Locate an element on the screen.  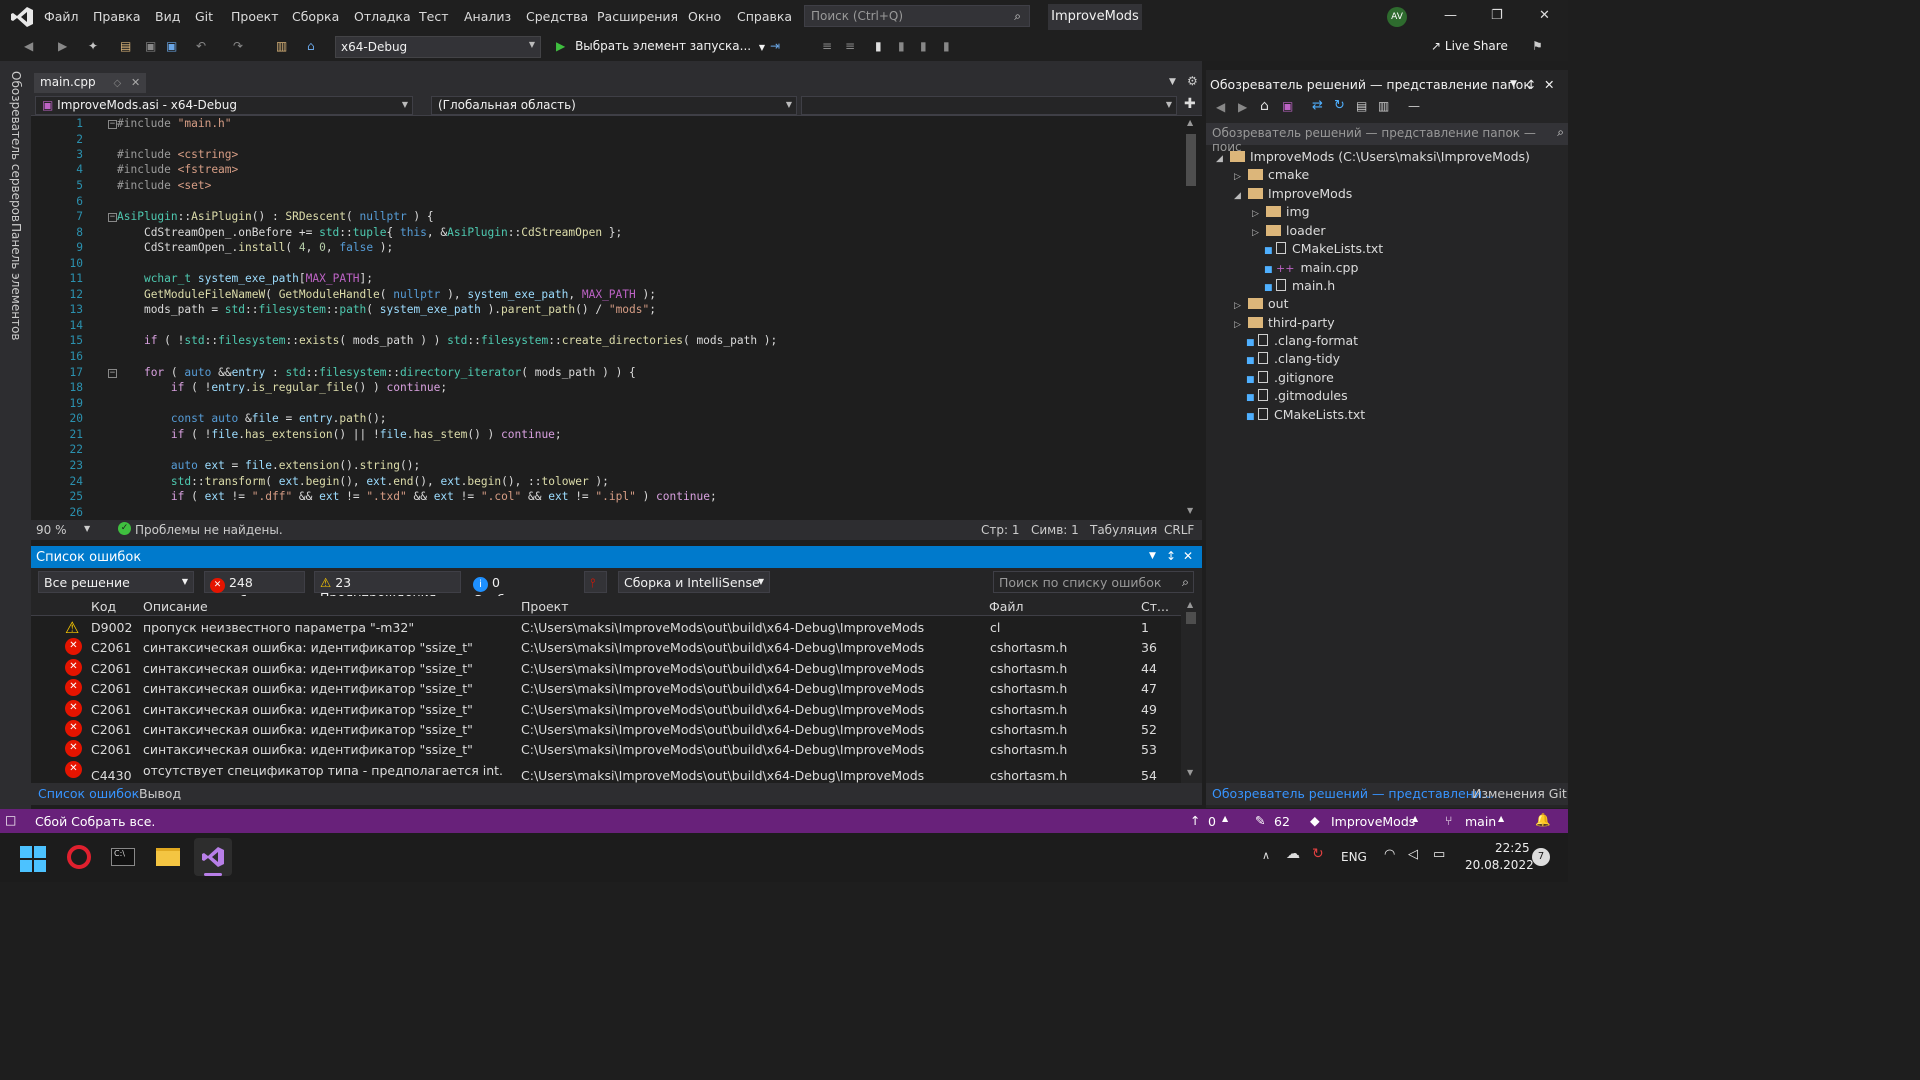
pencil-icon: ✎ is located at coordinates (1260, 820).